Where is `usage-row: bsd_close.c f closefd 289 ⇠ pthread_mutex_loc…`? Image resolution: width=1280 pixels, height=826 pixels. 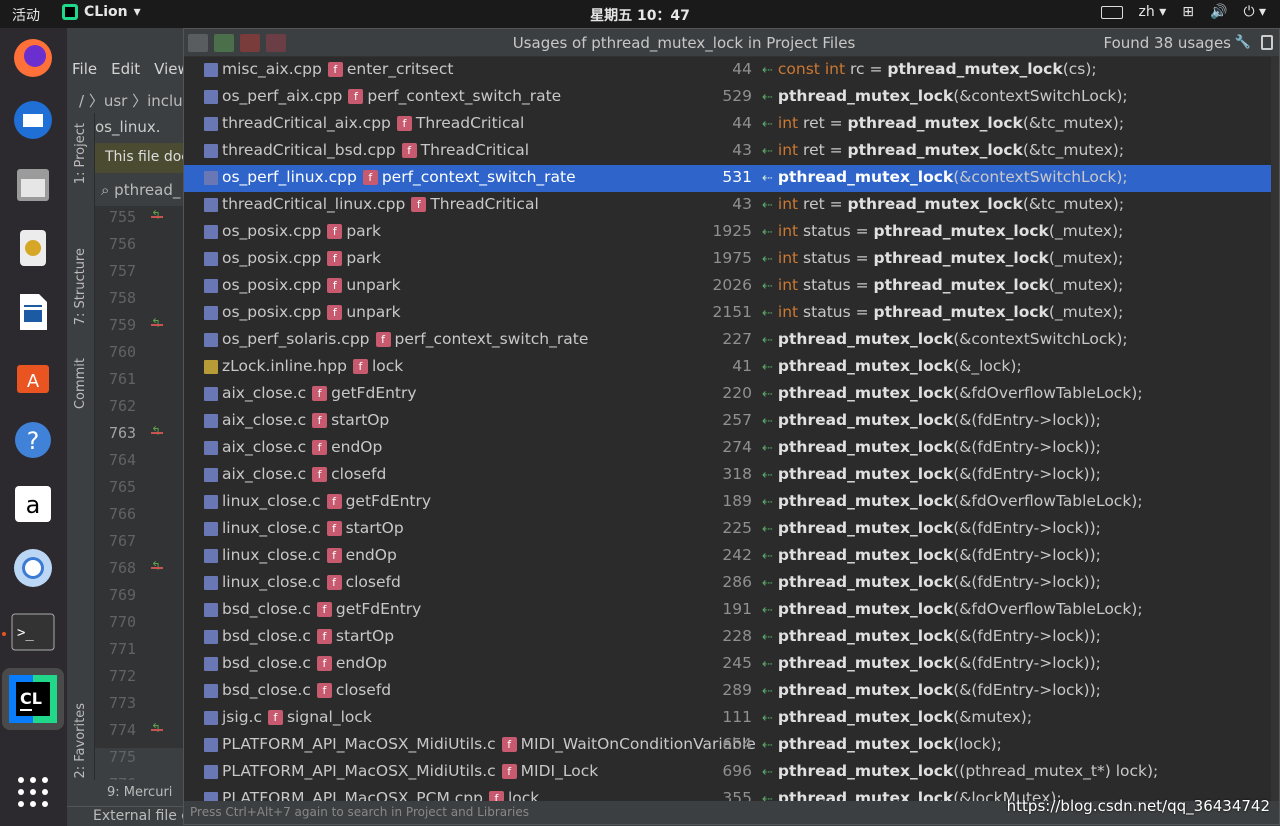 usage-row: bsd_close.c f closefd 289 ⇠ pthread_mutex_loc… is located at coordinates (731, 691).